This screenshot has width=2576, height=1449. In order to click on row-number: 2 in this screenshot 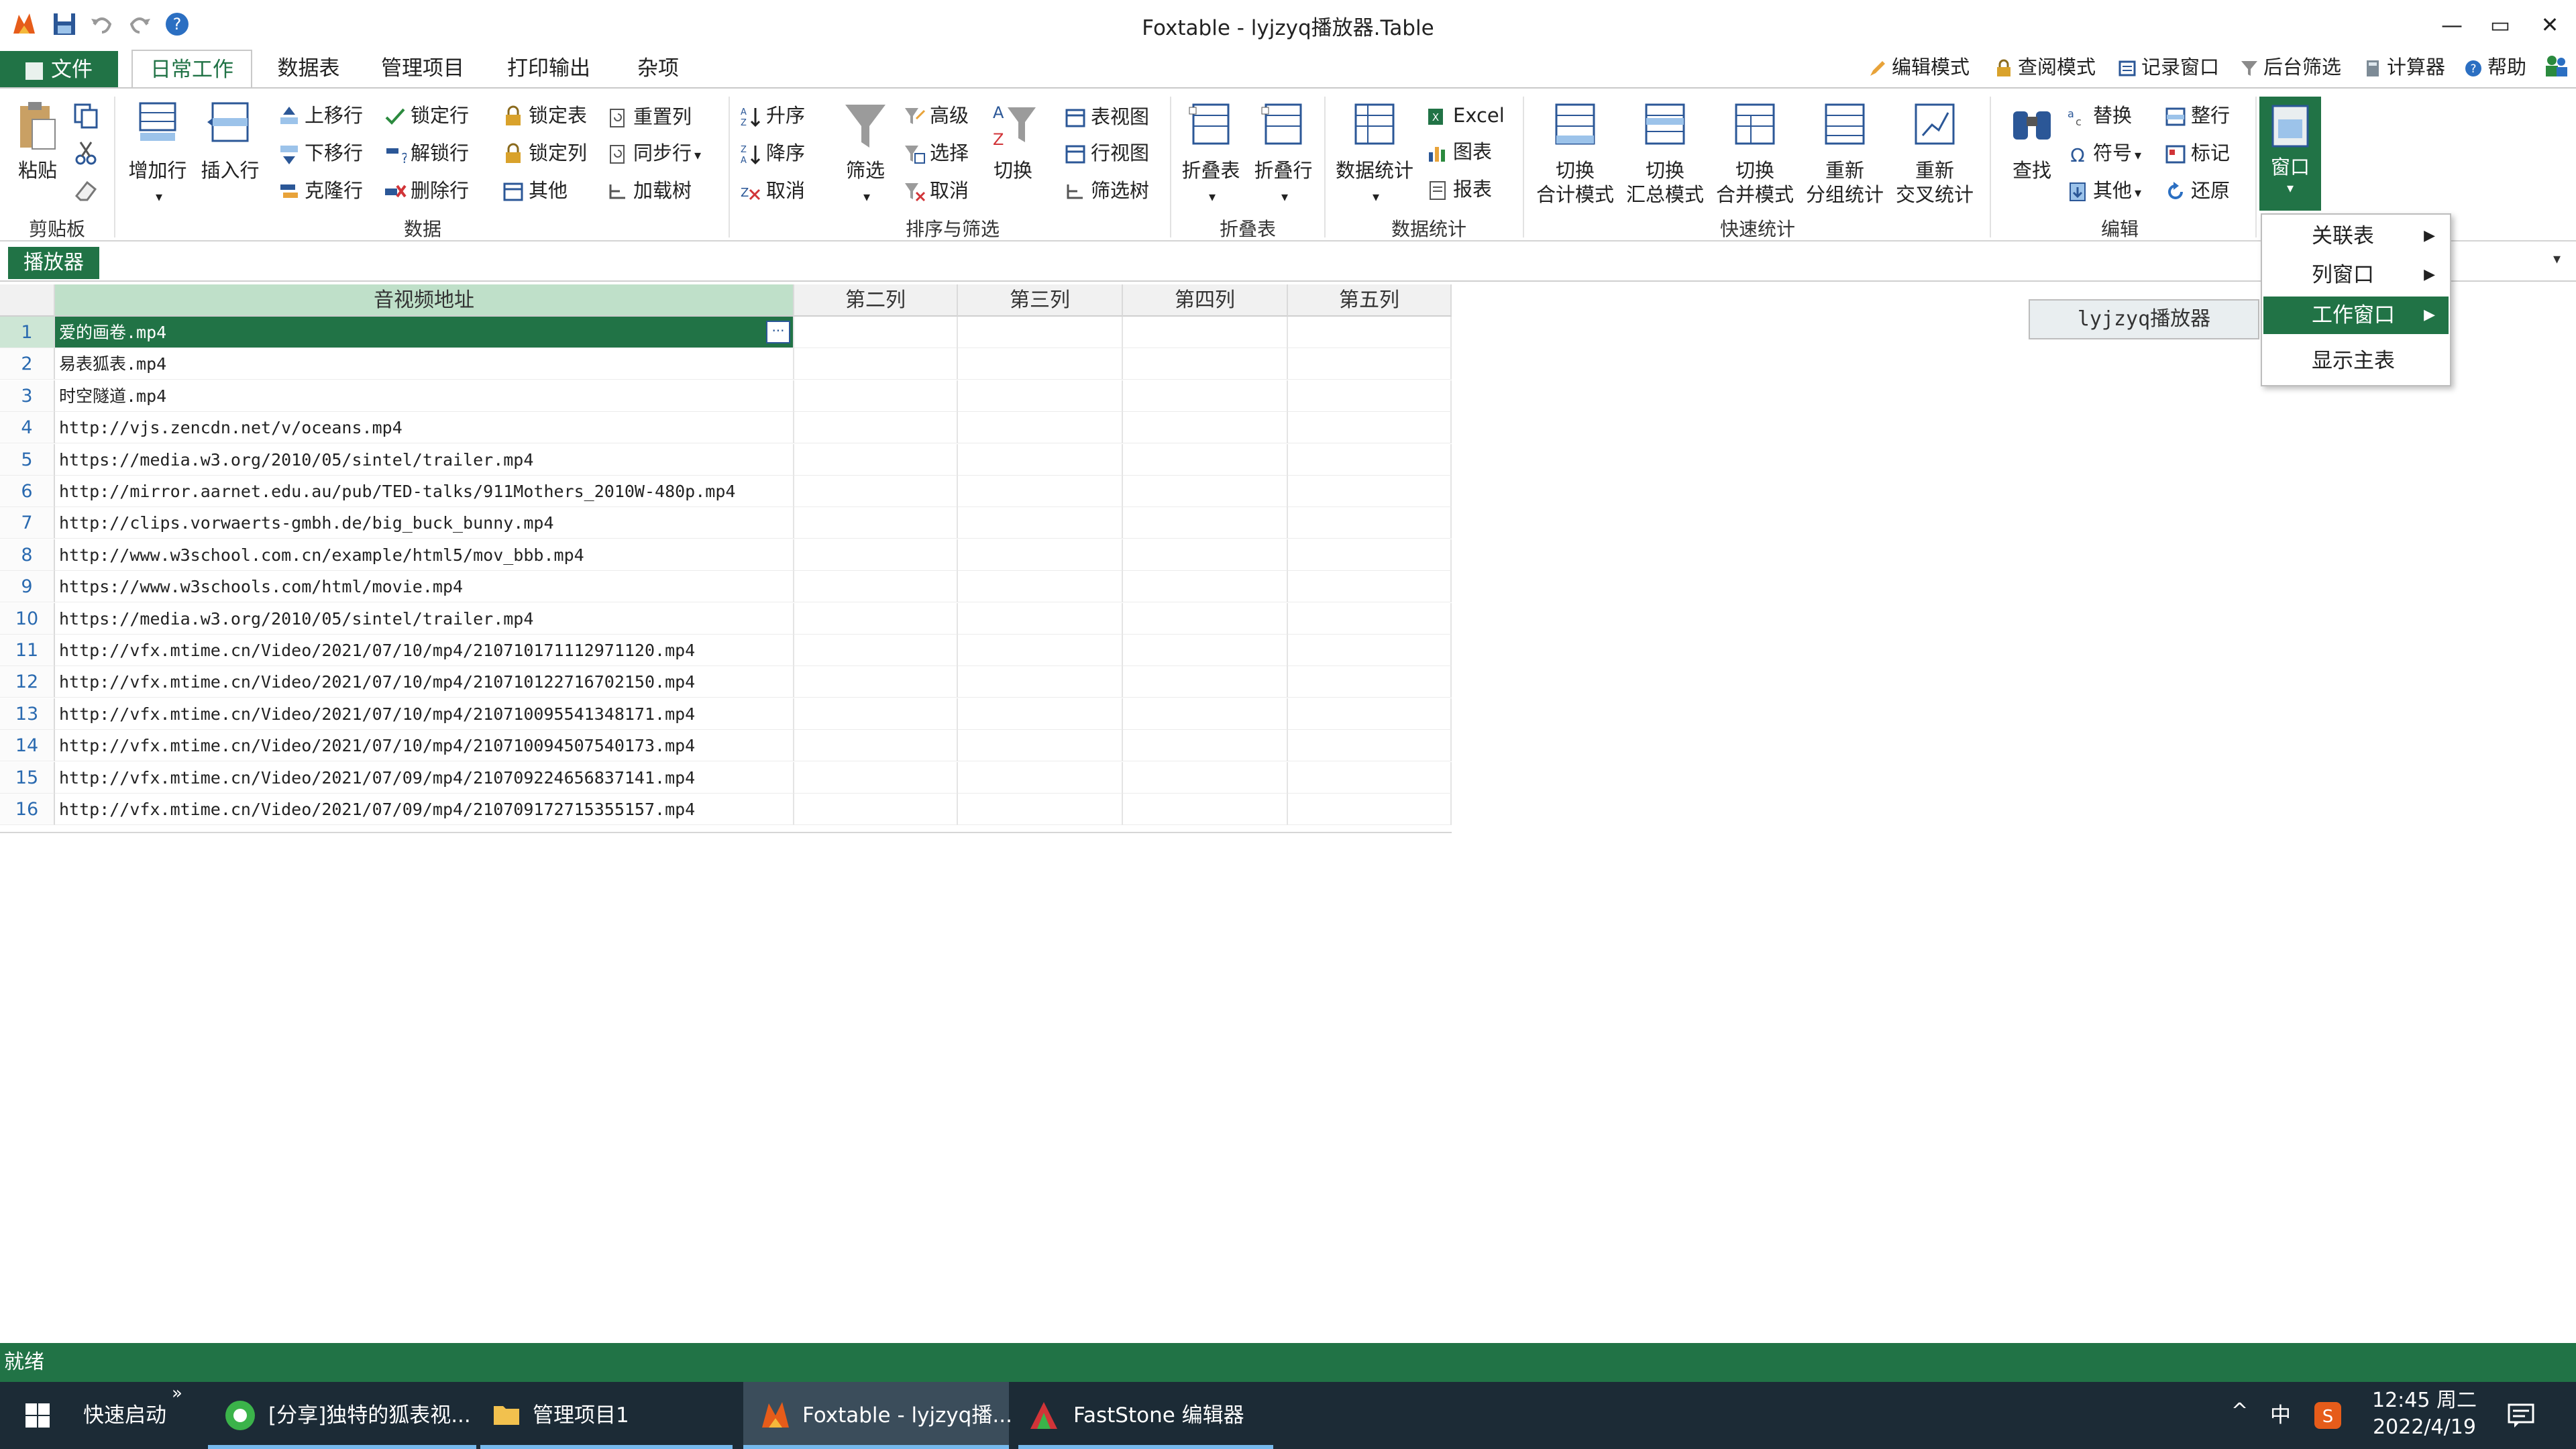, I will do `click(27, 364)`.